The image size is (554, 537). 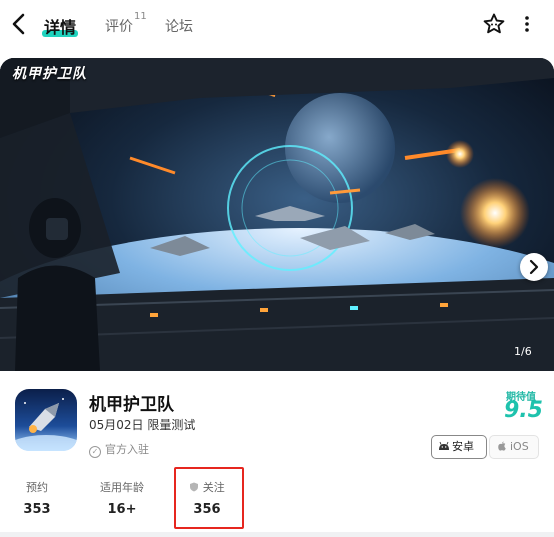 I want to click on app-icon, so click(x=46, y=420).